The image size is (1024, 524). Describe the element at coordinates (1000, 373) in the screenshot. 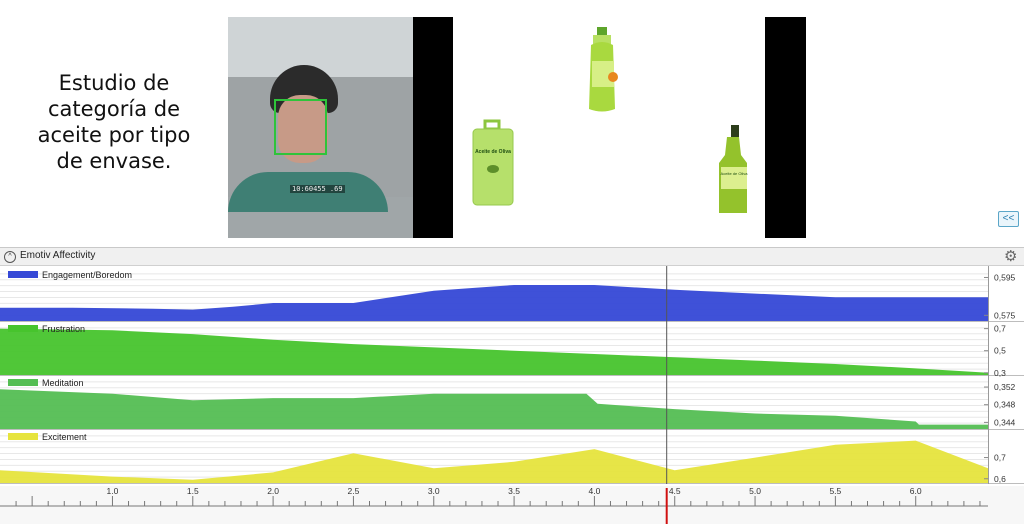

I see `y-tick-label: 0,3` at that location.